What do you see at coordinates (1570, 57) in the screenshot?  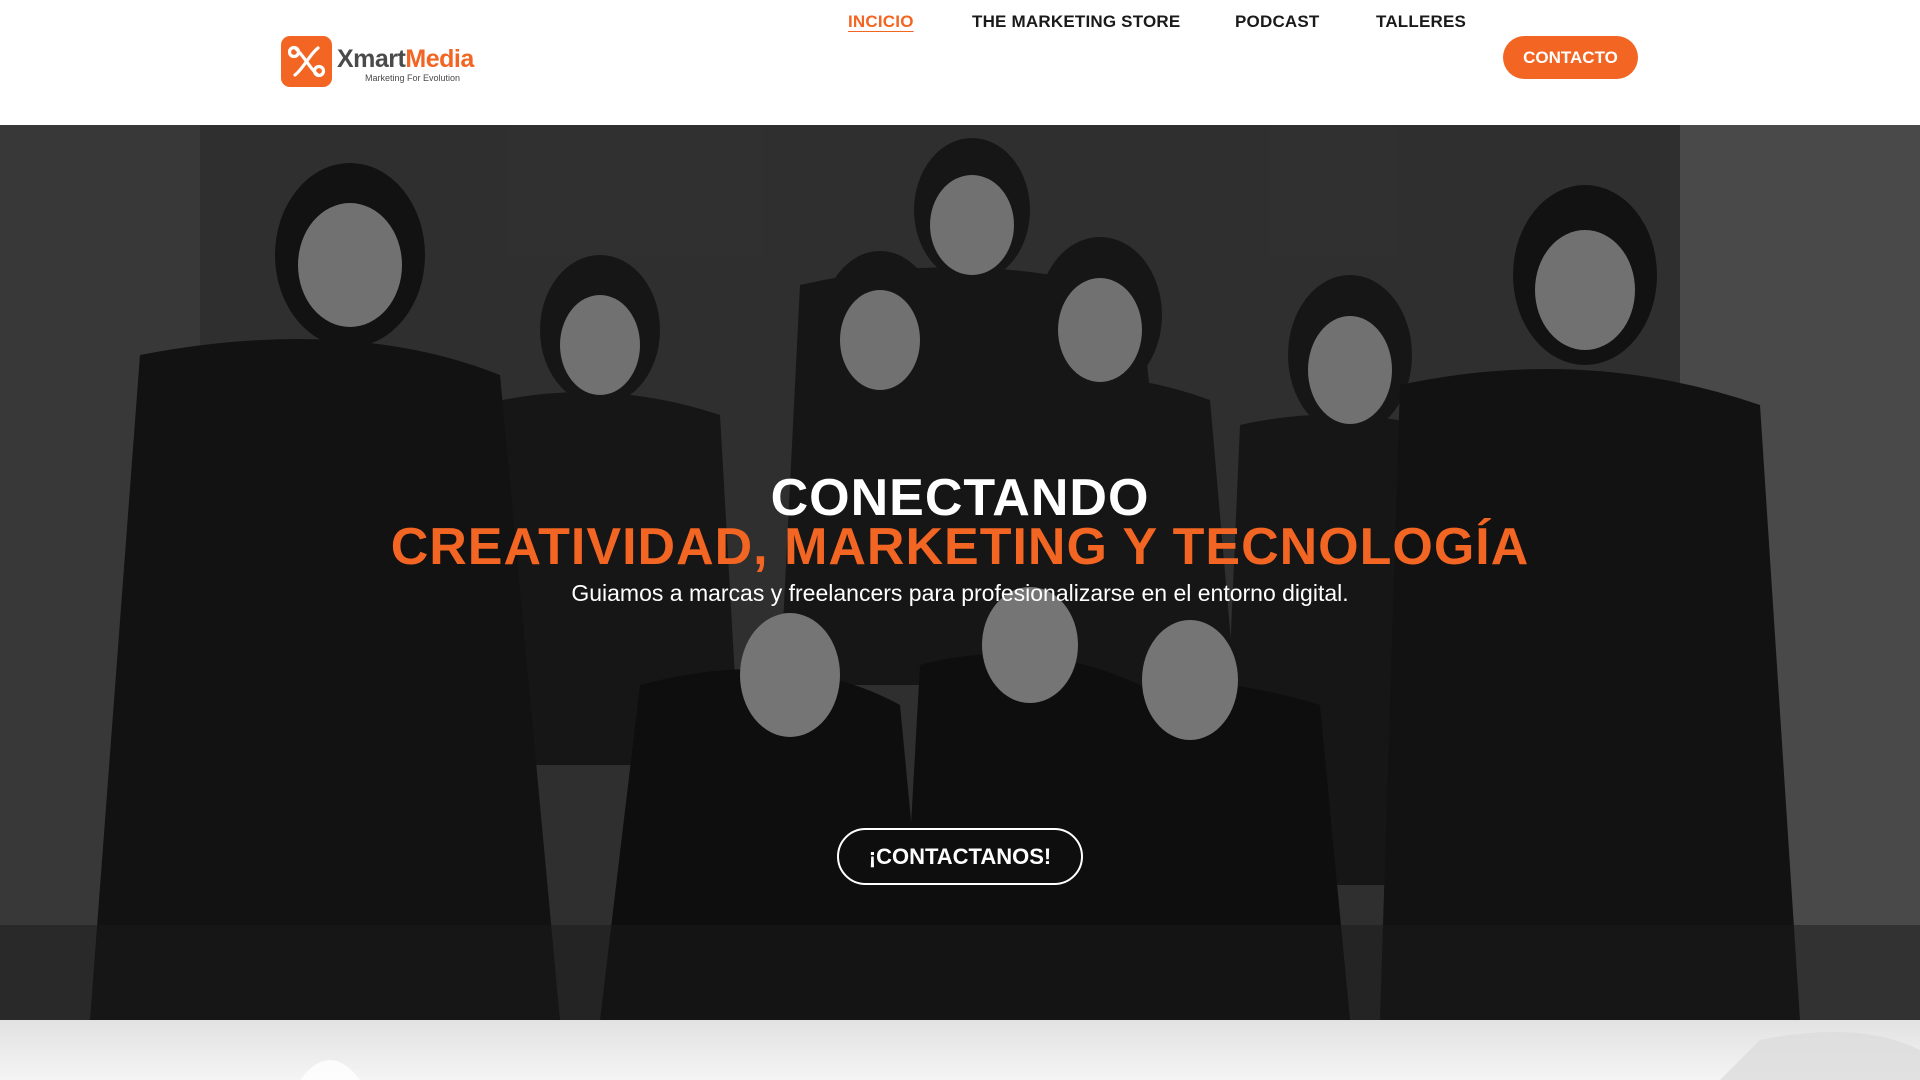 I see `contact-nav-button: CONTACTO` at bounding box center [1570, 57].